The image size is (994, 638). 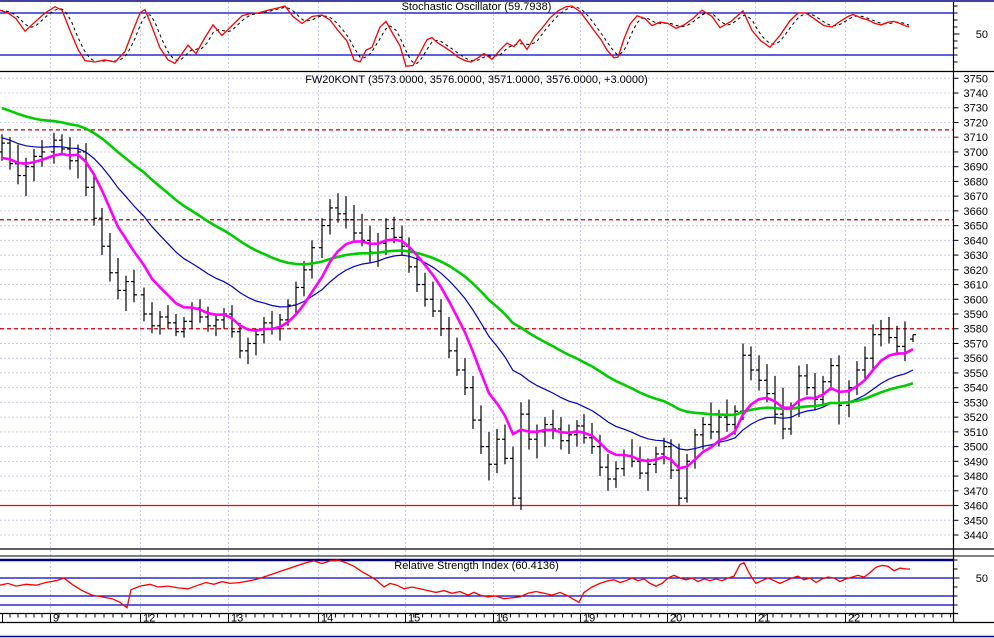 What do you see at coordinates (237, 619) in the screenshot?
I see `date-label: 13` at bounding box center [237, 619].